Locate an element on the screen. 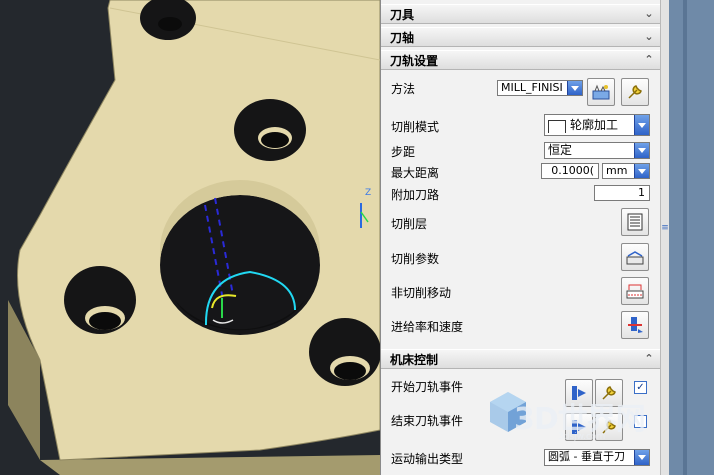  cut-levels-icon is located at coordinates (635, 222).